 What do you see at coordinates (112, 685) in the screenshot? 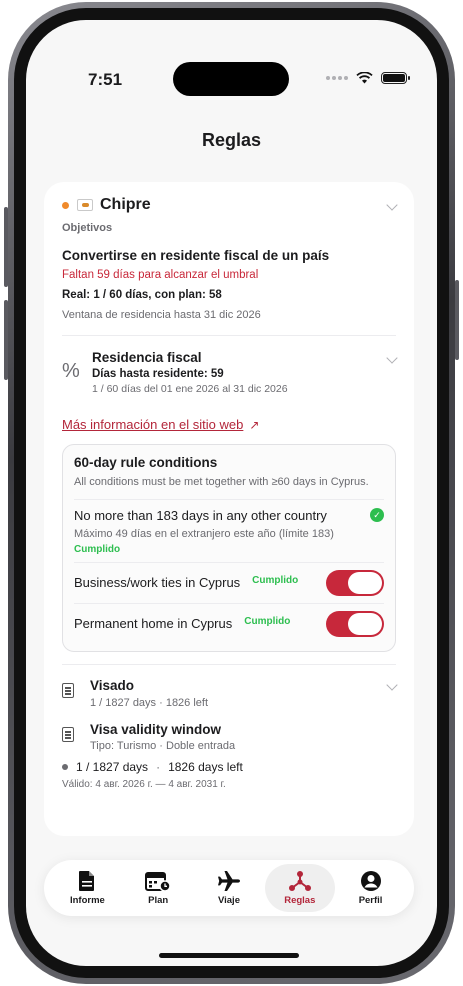
I see `visa-title: Visado` at bounding box center [112, 685].